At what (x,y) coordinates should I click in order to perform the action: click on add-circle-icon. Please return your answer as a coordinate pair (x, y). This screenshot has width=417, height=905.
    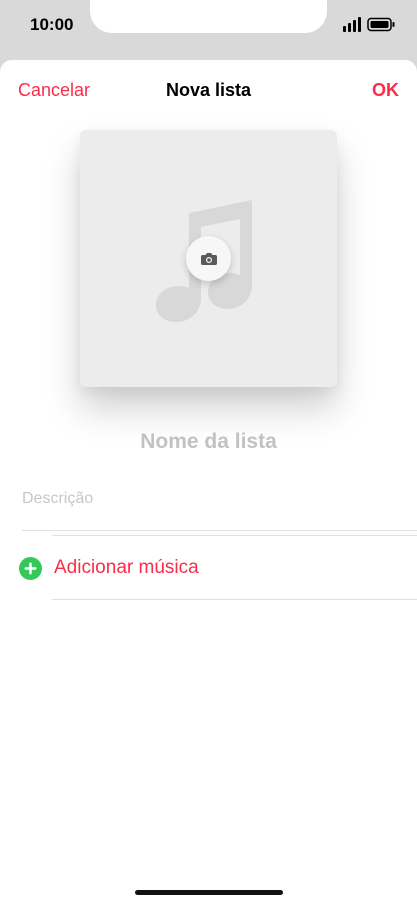
    Looking at the image, I should click on (30, 568).